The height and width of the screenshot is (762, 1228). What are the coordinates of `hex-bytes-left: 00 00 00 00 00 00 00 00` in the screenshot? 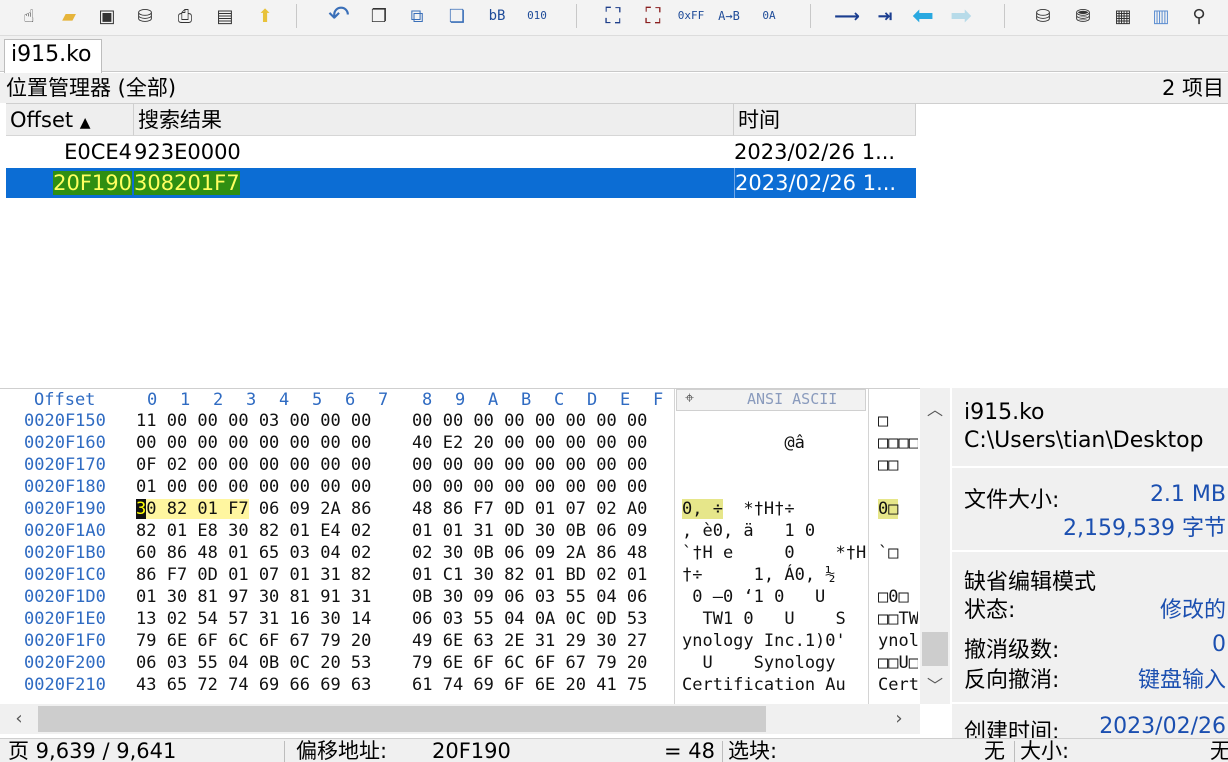 It's located at (253, 443).